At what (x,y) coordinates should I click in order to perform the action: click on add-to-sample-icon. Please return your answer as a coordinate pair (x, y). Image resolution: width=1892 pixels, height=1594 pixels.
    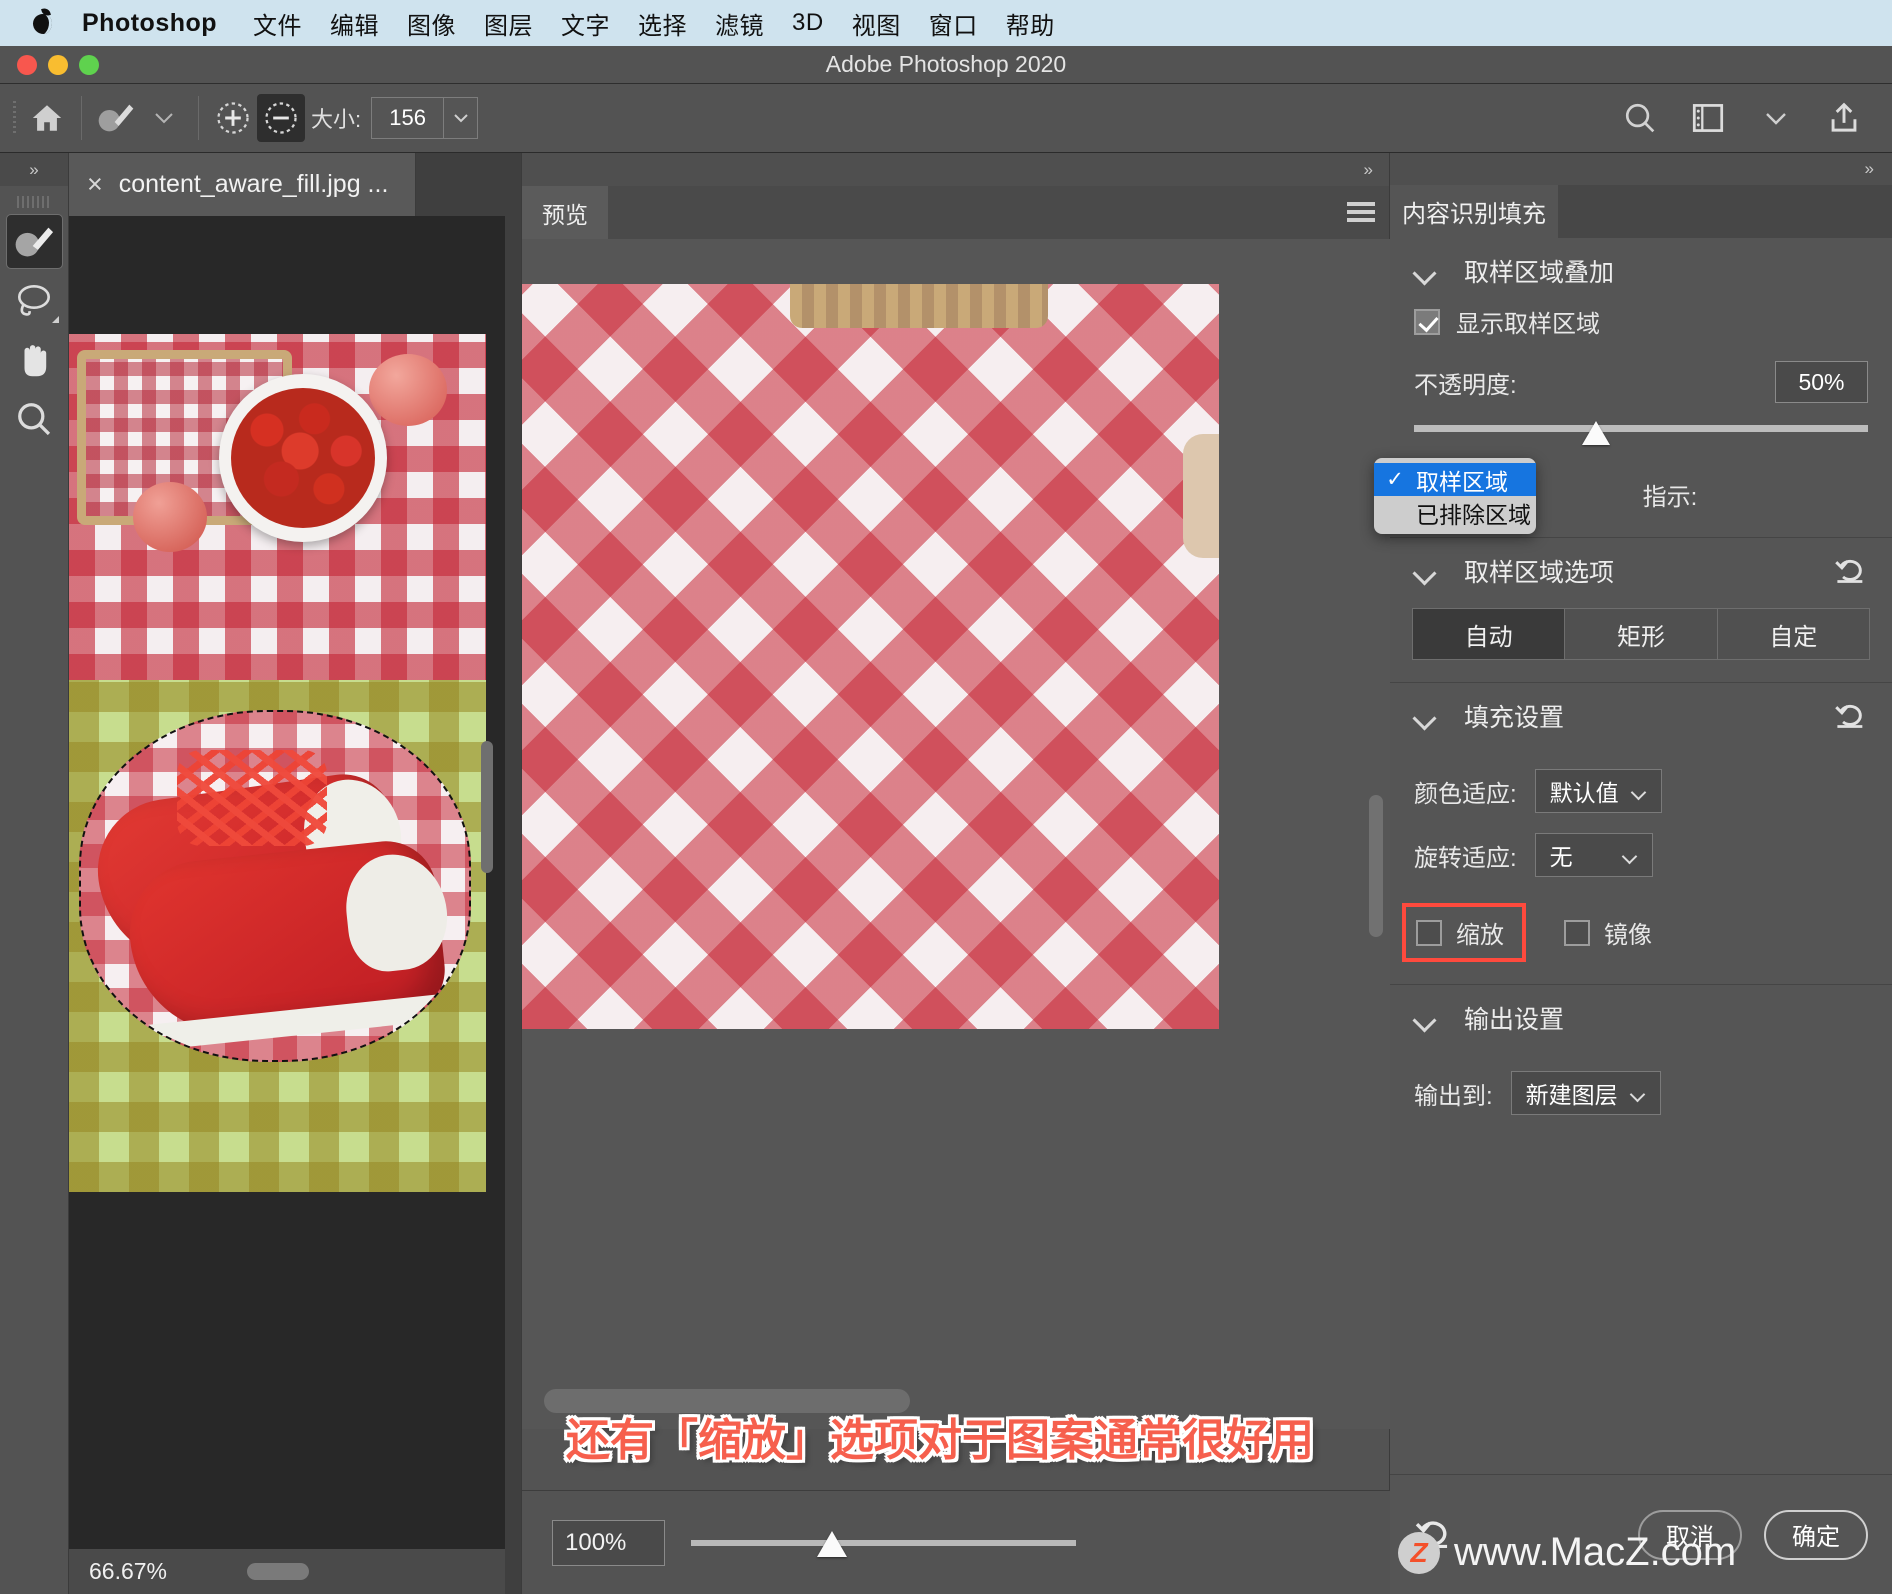
    Looking at the image, I should click on (233, 118).